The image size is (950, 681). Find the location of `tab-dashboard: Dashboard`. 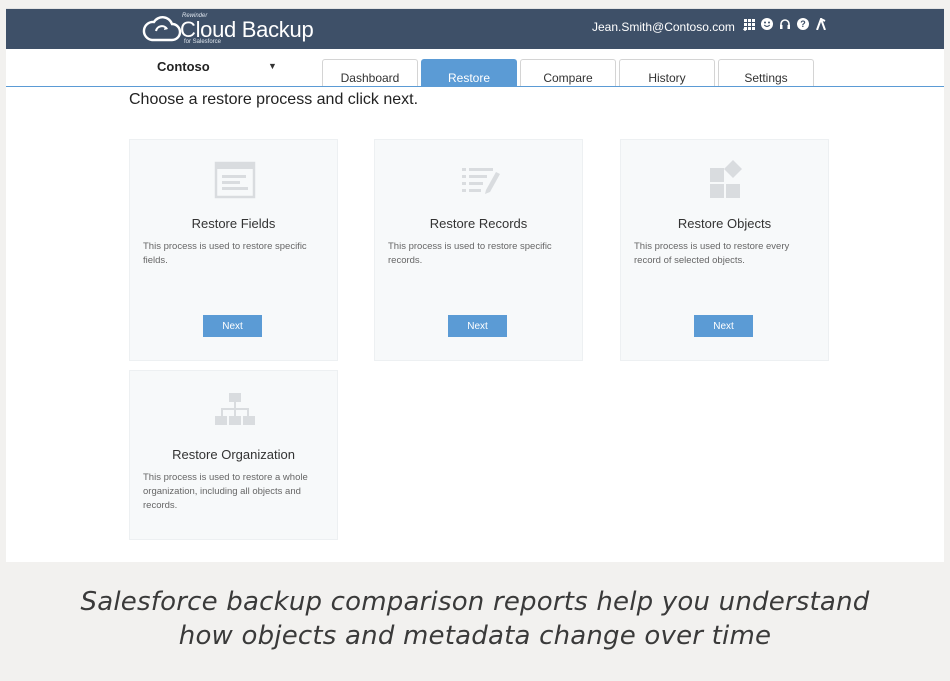

tab-dashboard: Dashboard is located at coordinates (370, 72).